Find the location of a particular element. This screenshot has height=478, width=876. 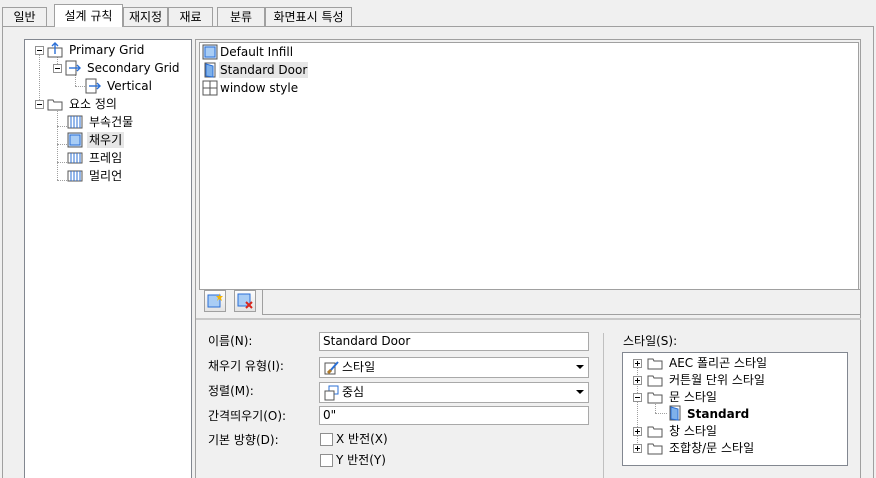

alignment-label: 정렬(M): is located at coordinates (231, 391).